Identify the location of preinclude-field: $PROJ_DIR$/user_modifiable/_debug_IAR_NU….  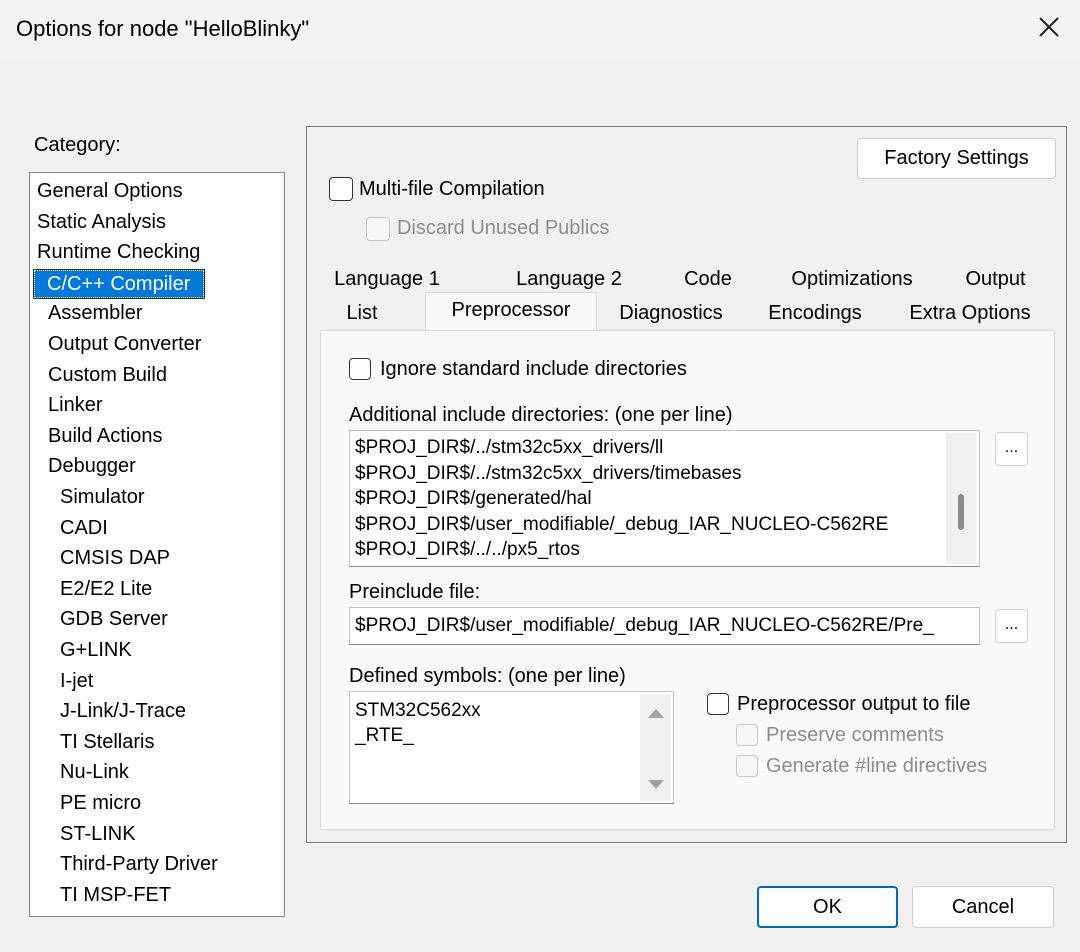
(664, 626).